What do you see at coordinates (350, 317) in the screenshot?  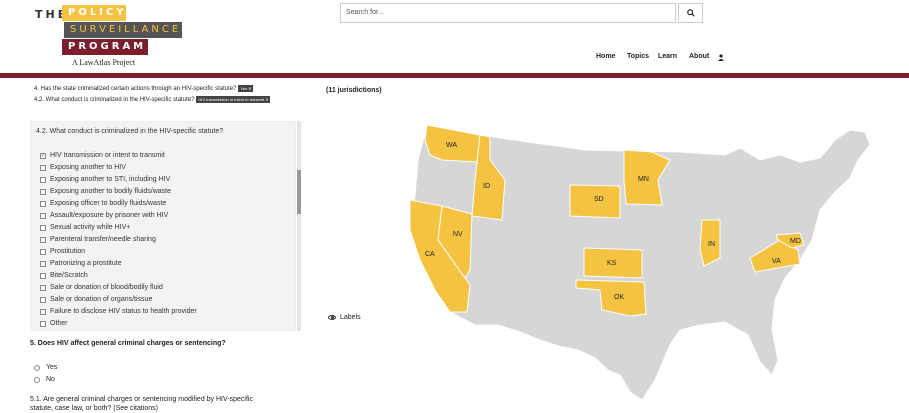 I see `labels-toggle-label: Labels` at bounding box center [350, 317].